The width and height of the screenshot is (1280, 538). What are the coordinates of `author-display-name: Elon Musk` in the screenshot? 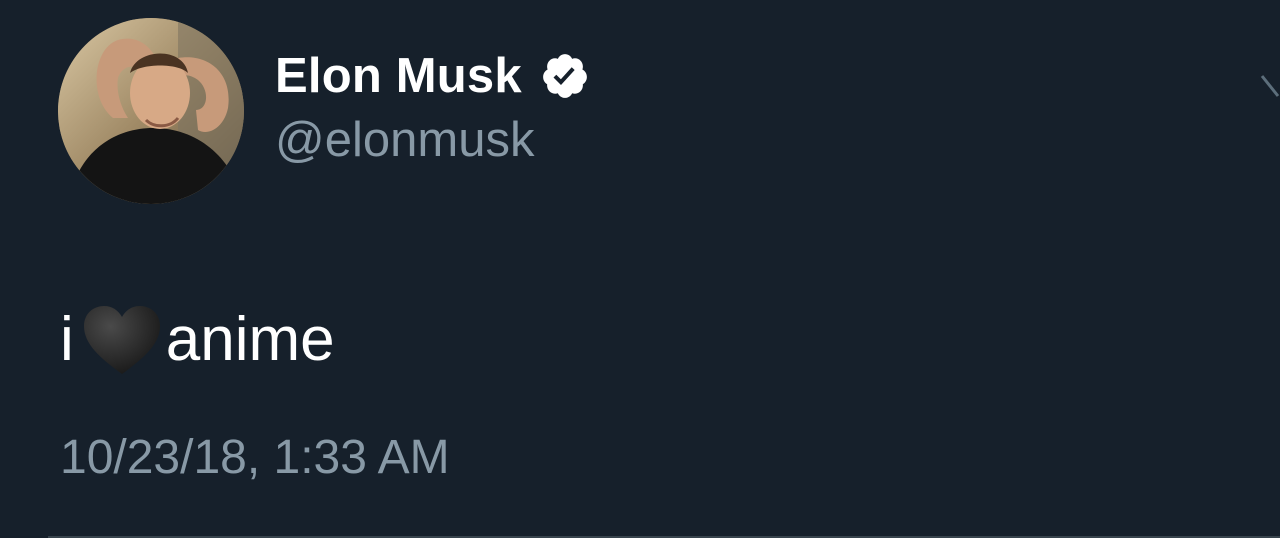 It's located at (398, 76).